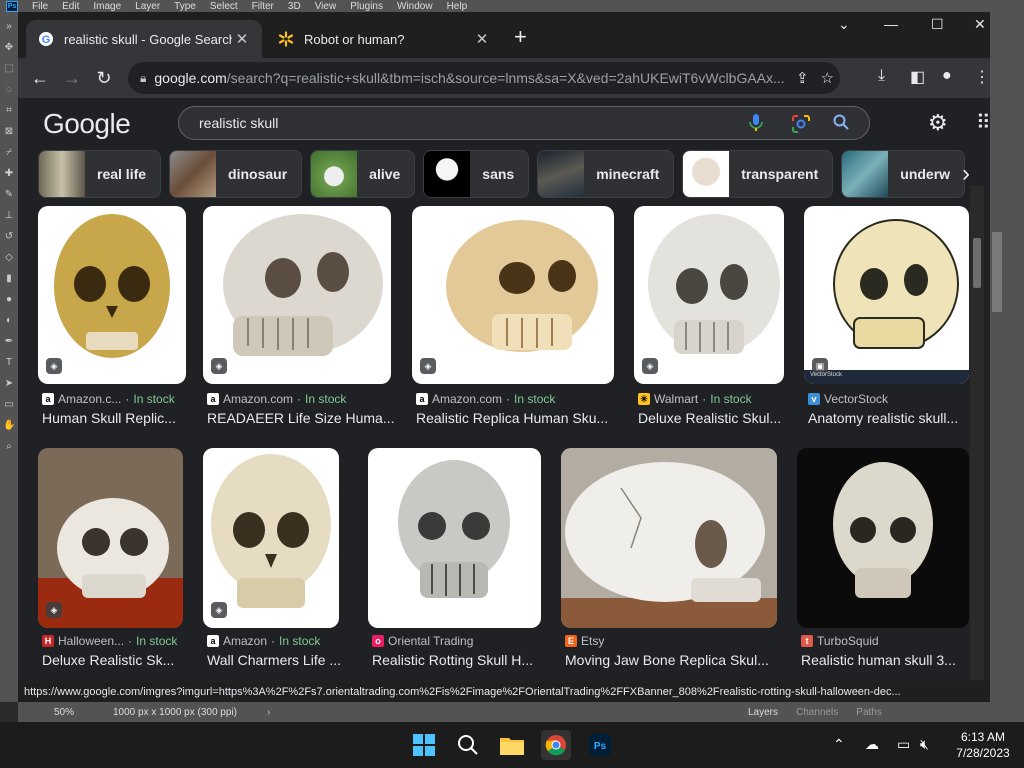 The height and width of the screenshot is (768, 1024). I want to click on side-panel-icon: ◧, so click(917, 77).